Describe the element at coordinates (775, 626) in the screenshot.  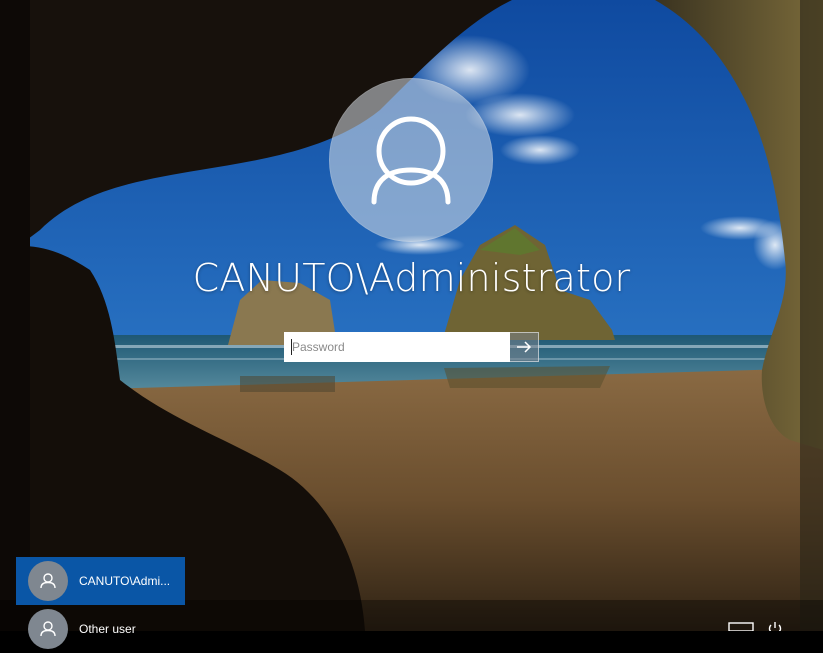
I see `power-icon` at that location.